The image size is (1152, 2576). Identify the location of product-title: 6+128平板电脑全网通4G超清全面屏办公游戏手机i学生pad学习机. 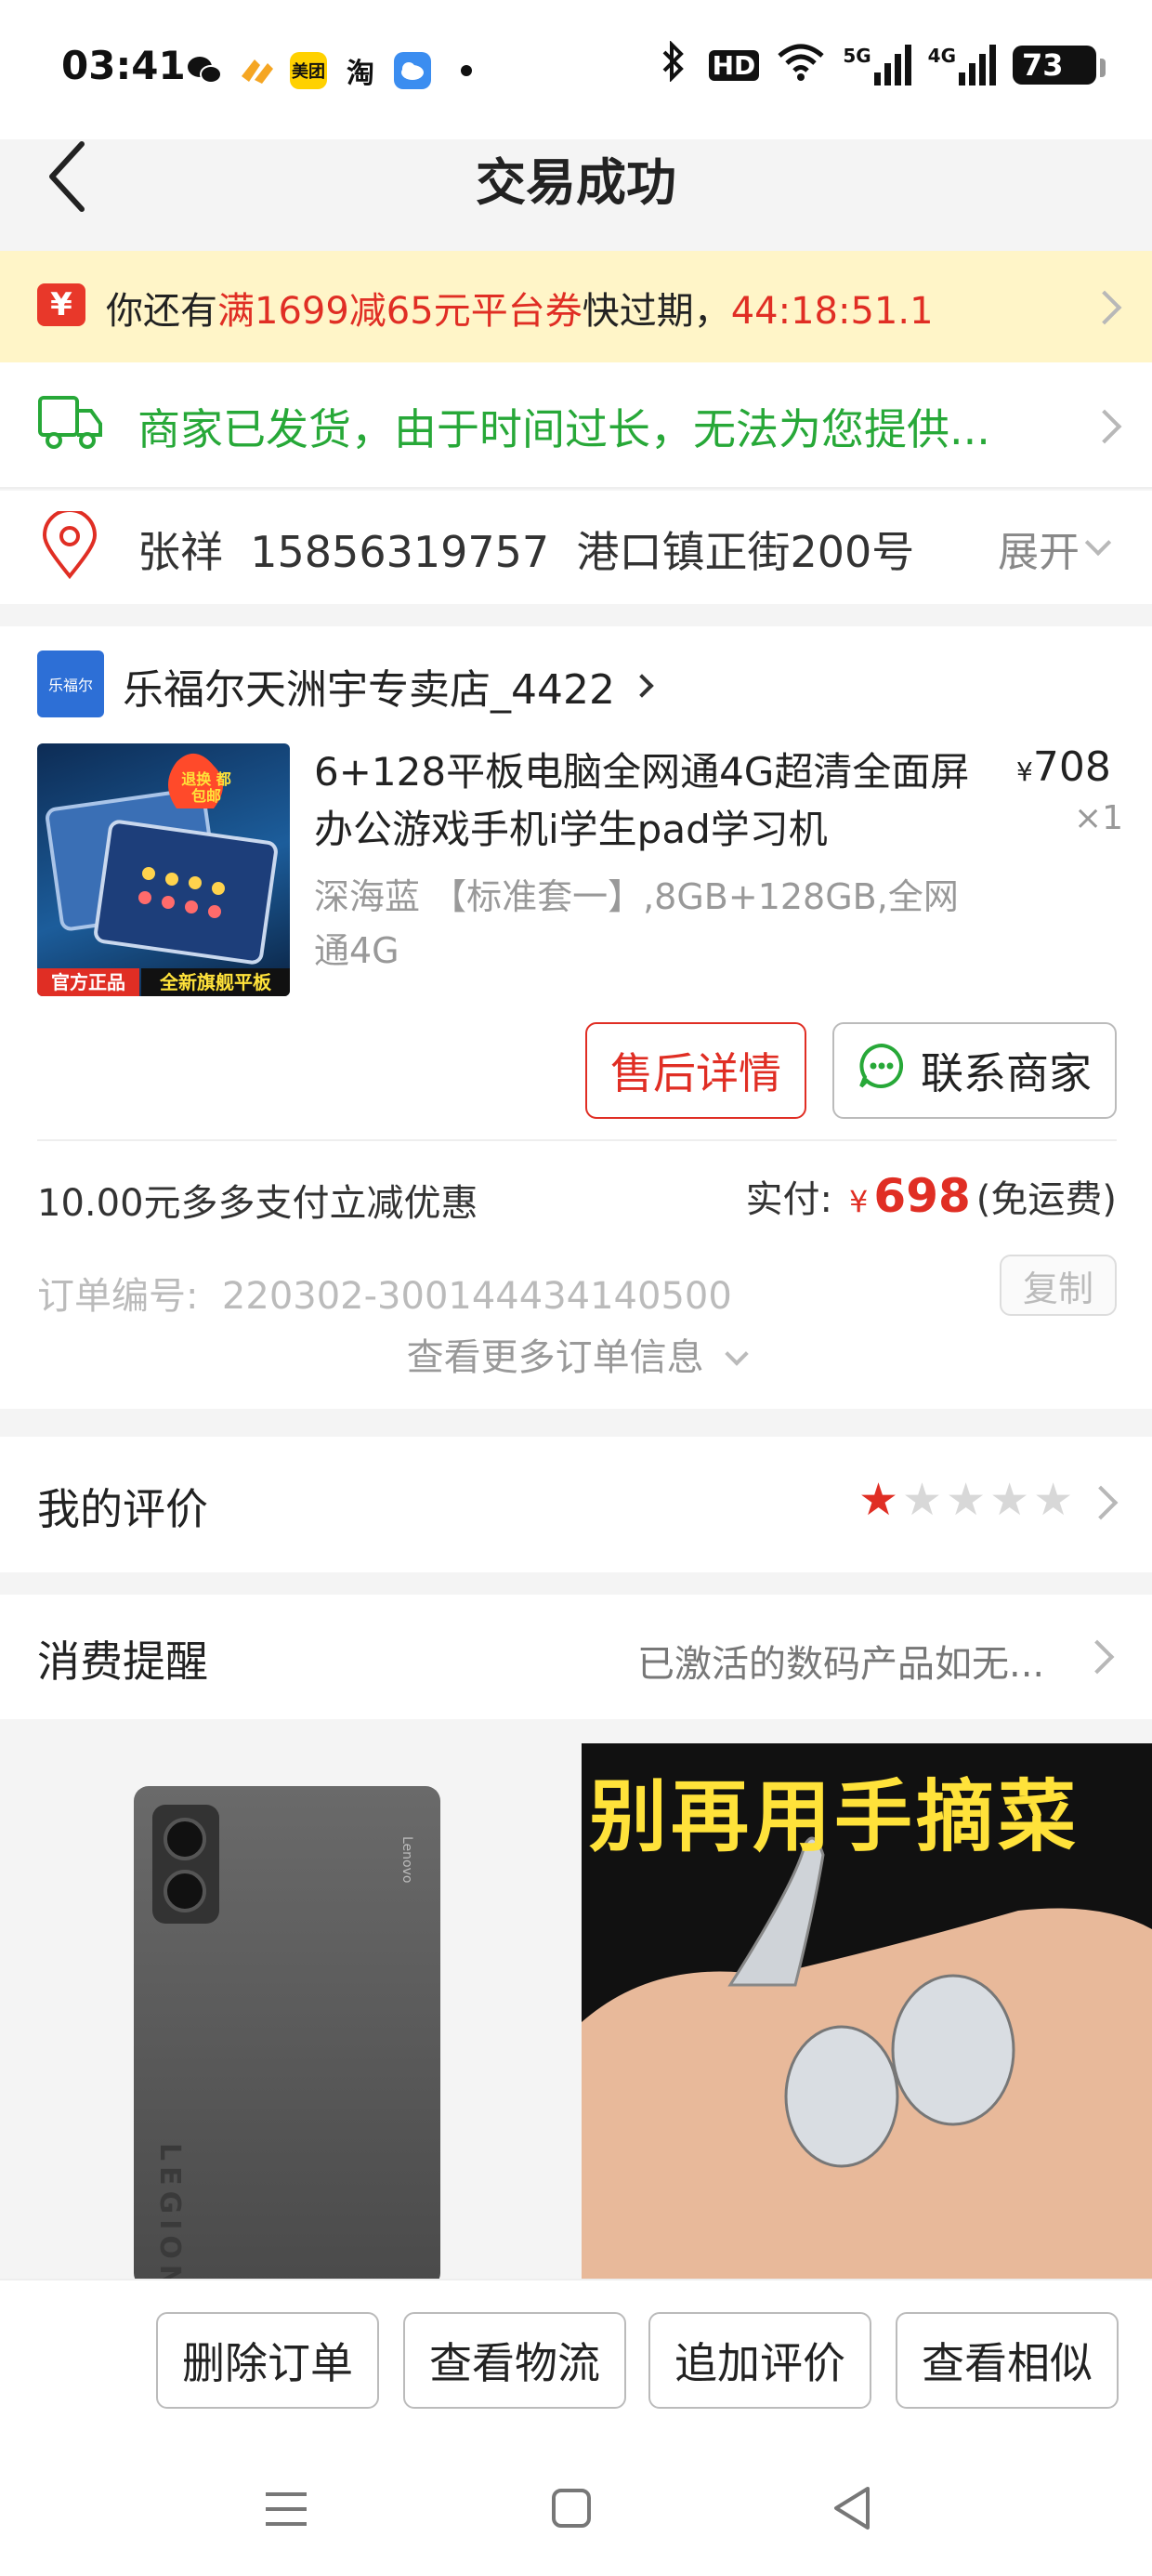
(648, 801).